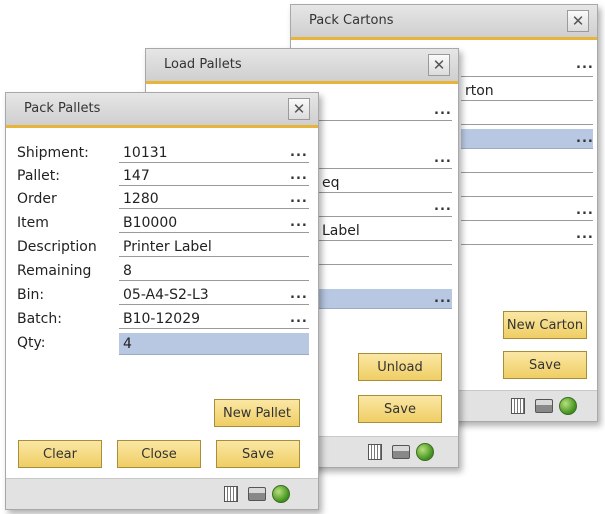  What do you see at coordinates (341, 231) in the screenshot?
I see `field-value-text: Label` at bounding box center [341, 231].